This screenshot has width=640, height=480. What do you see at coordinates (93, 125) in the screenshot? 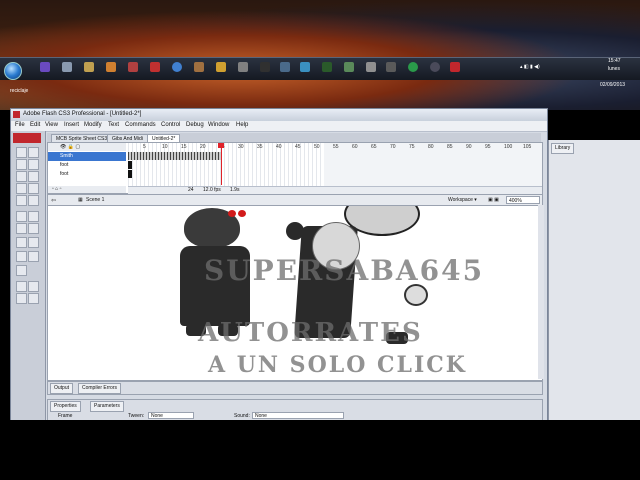
I see `menu-modify: Modify` at bounding box center [93, 125].